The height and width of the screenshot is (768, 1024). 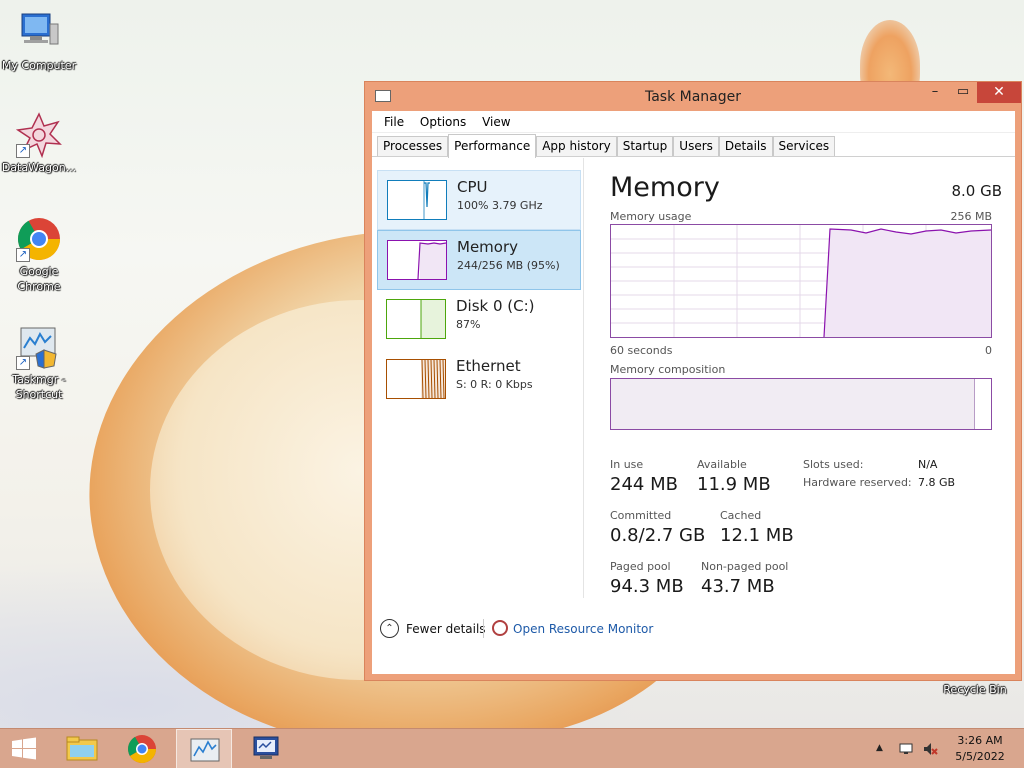 I want to click on network-icon, so click(x=906, y=749).